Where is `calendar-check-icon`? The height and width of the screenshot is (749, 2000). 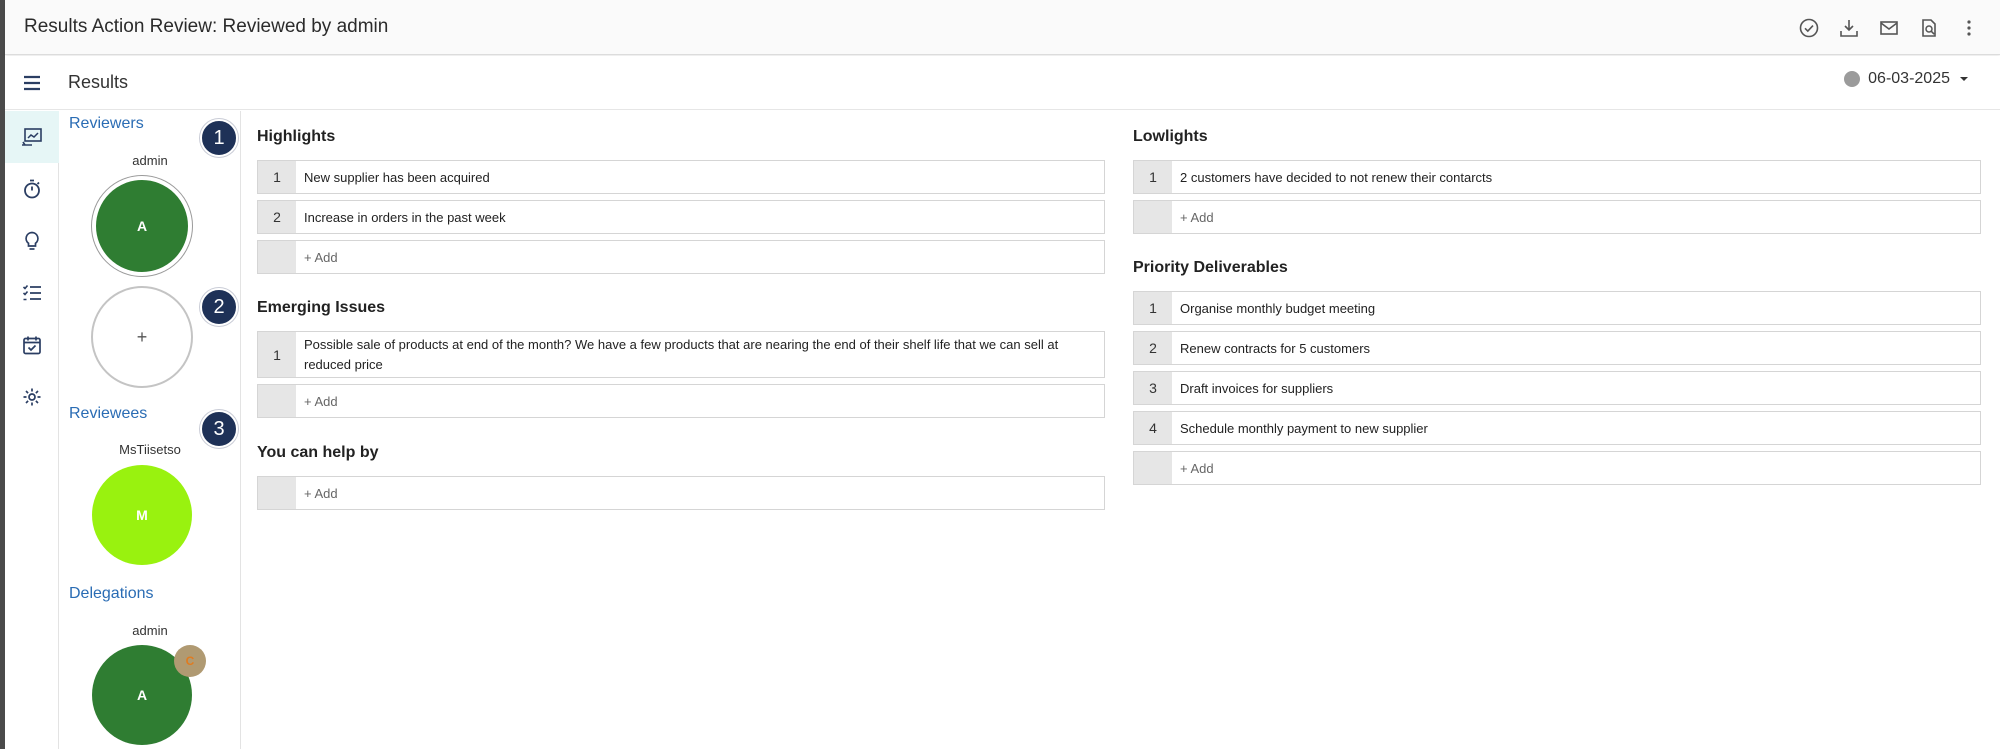
calendar-check-icon is located at coordinates (32, 345).